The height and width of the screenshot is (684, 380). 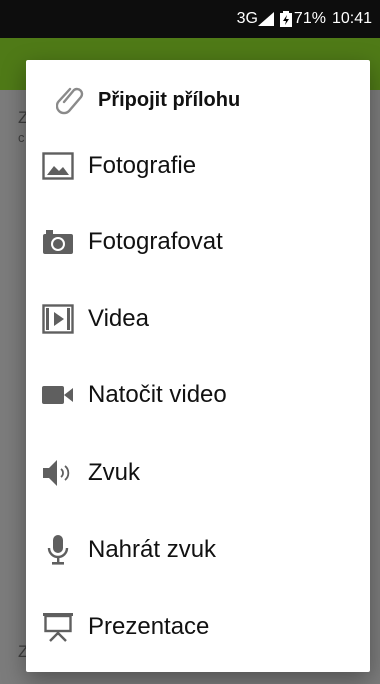 I want to click on option-label: Videa, so click(x=118, y=318).